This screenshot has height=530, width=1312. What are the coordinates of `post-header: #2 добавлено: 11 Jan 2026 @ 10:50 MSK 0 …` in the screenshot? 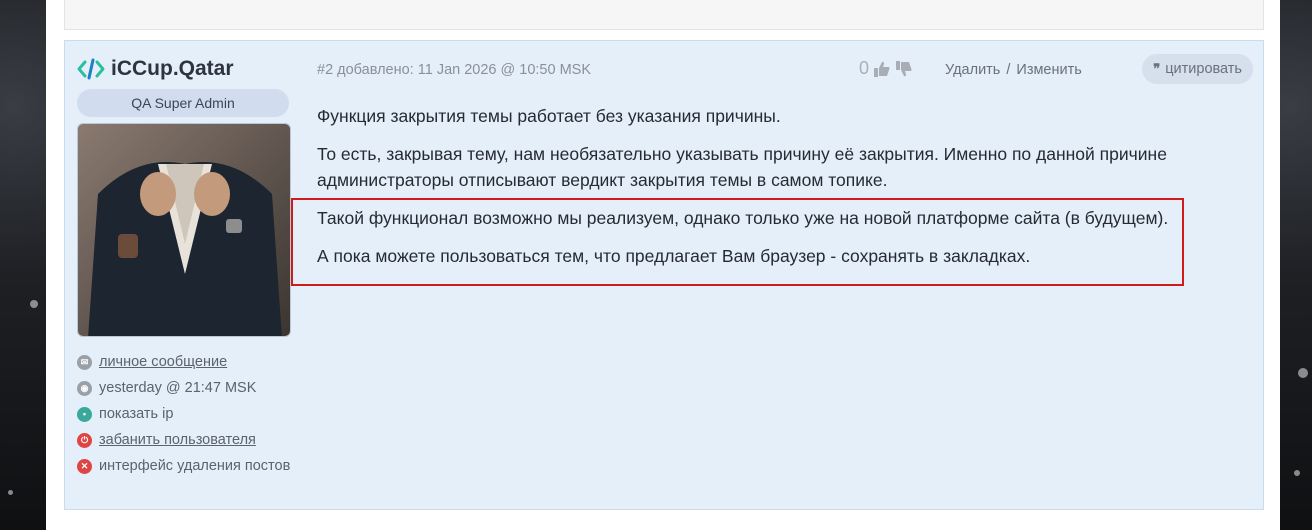 It's located at (785, 70).